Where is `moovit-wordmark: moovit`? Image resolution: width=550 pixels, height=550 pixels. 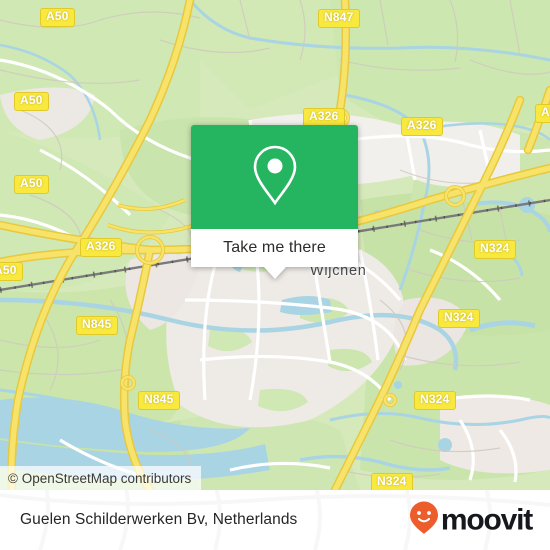 moovit-wordmark: moovit is located at coordinates (486, 519).